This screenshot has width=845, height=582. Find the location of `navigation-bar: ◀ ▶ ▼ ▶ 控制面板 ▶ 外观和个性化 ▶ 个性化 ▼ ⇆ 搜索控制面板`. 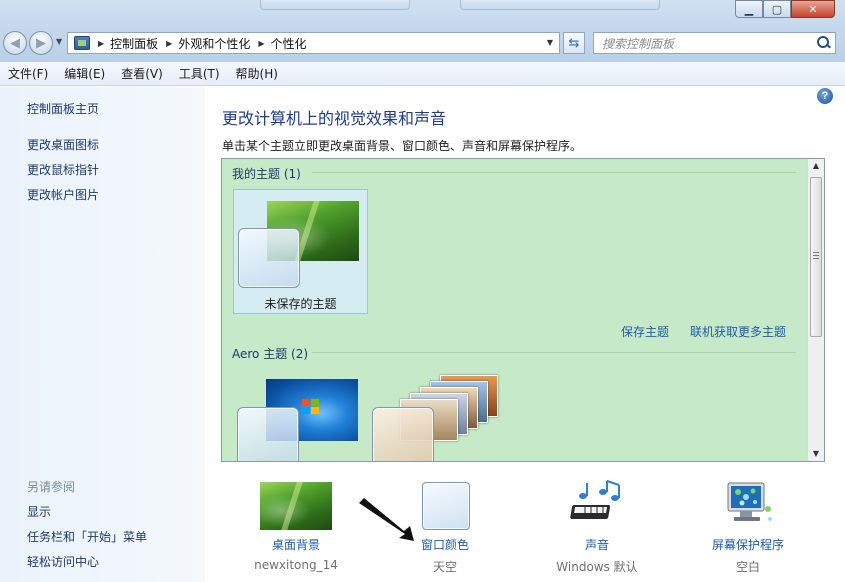

navigation-bar: ◀ ▶ ▼ ▶ 控制面板 ▶ 外观和个性化 ▶ 个性化 ▼ ⇆ 搜索控制面板 is located at coordinates (422, 43).